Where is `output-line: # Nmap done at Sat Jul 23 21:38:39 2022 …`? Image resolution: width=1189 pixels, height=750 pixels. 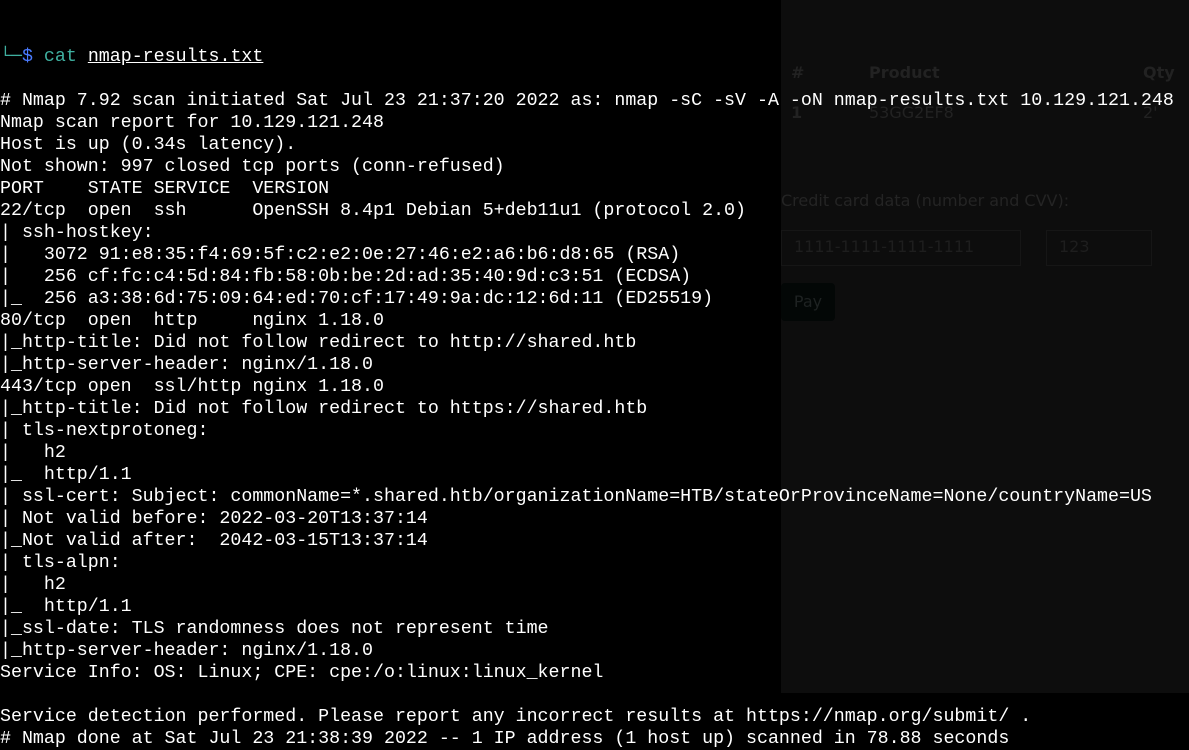
output-line: # Nmap done at Sat Jul 23 21:38:39 2022 … is located at coordinates (505, 739).